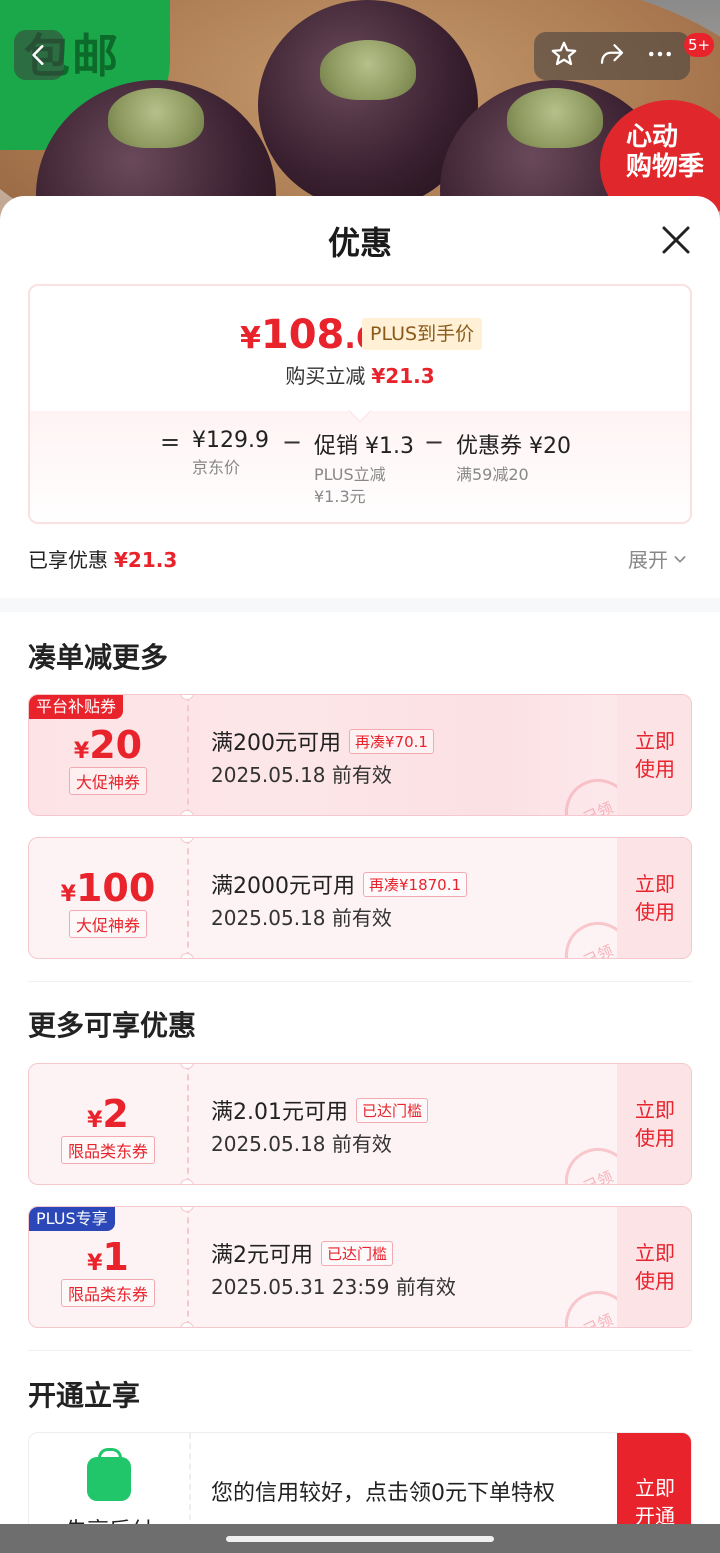 The width and height of the screenshot is (720, 1553). I want to click on back-button, so click(39, 55).